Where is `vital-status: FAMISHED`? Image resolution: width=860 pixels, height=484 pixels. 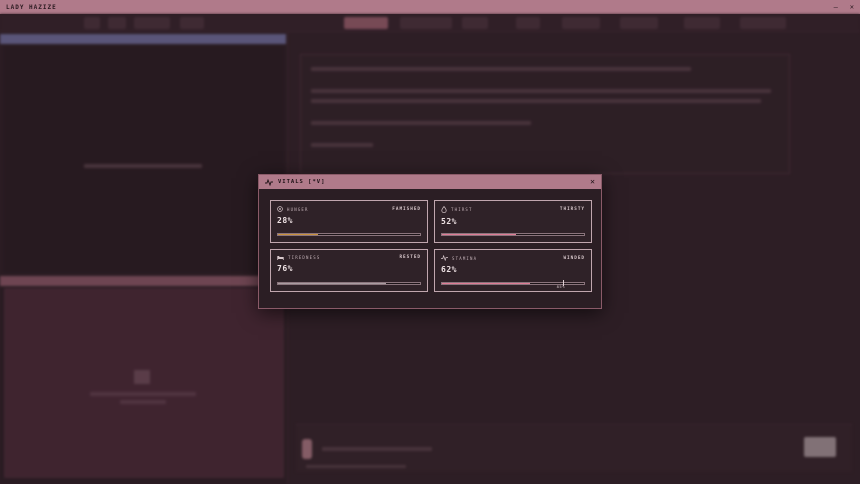
vital-status: FAMISHED is located at coordinates (406, 209).